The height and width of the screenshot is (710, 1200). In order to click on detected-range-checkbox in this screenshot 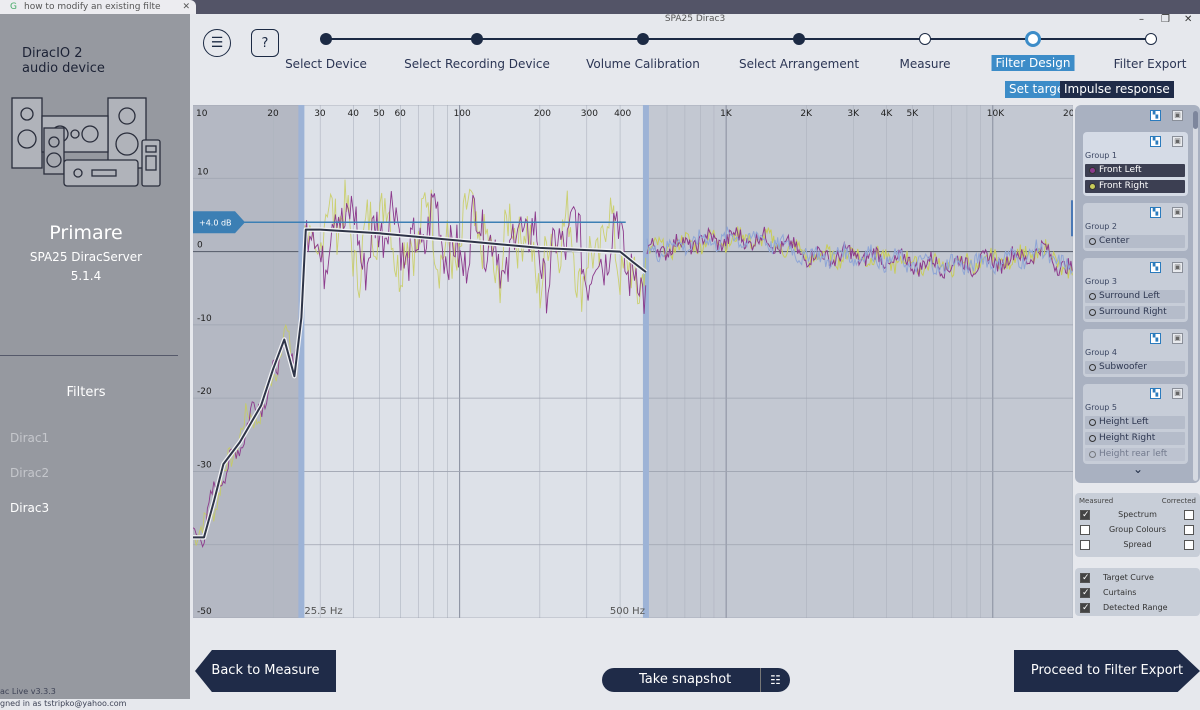, I will do `click(1085, 608)`.